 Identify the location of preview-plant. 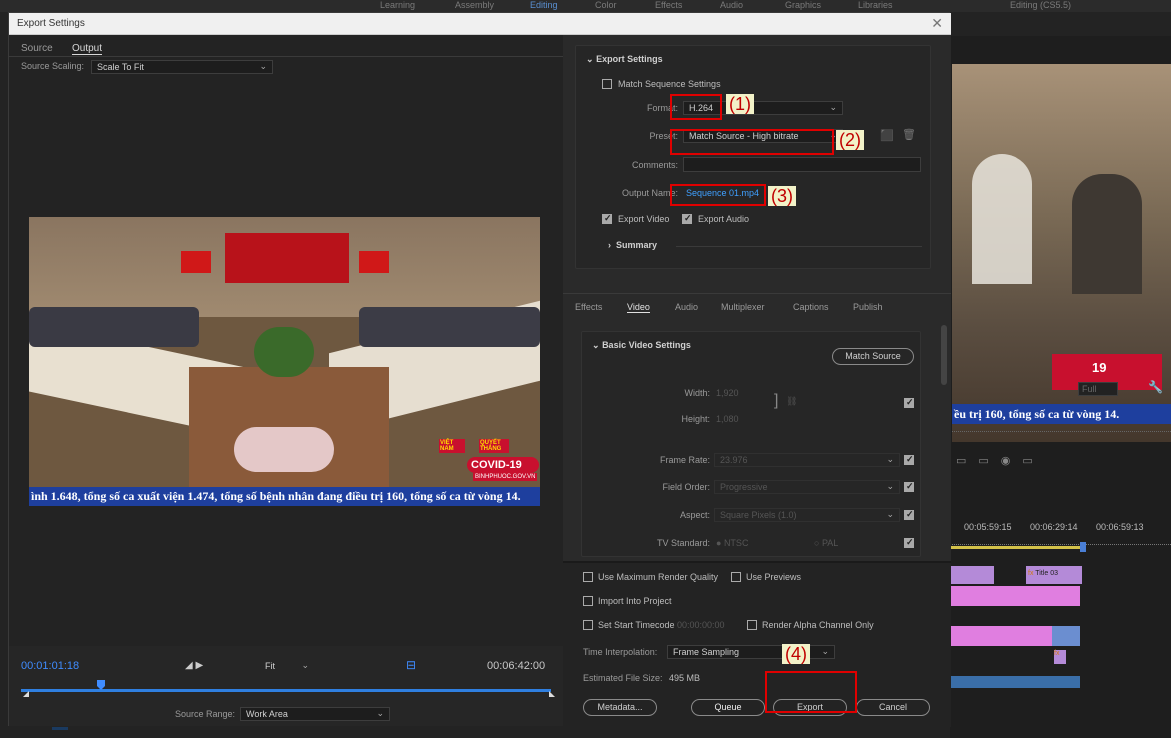
(284, 352).